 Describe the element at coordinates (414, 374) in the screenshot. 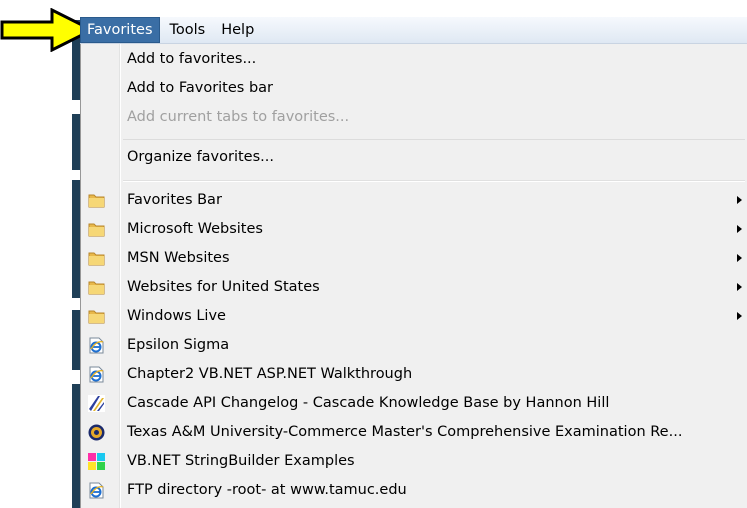

I see `menu-link-chapter2-walkthrough: Chapter2 VB.NET ASP.NET Walkthrough` at that location.